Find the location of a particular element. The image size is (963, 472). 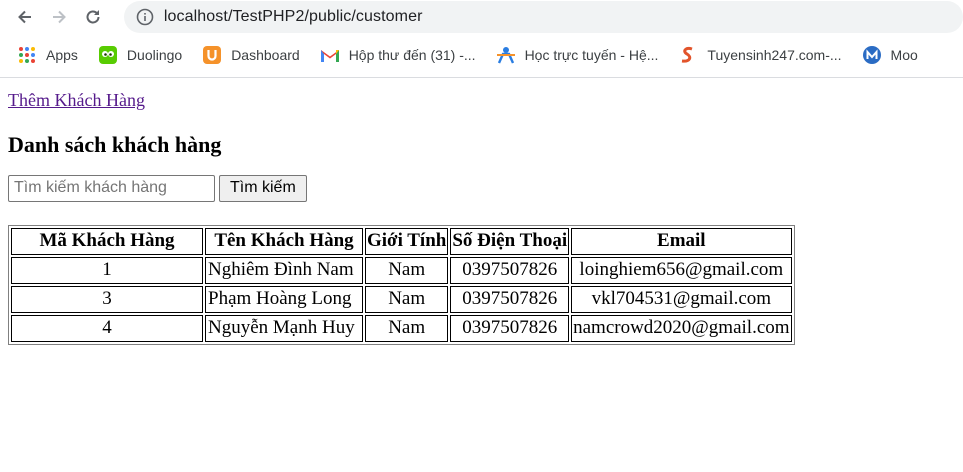

arrow-right-icon is located at coordinates (59, 16).